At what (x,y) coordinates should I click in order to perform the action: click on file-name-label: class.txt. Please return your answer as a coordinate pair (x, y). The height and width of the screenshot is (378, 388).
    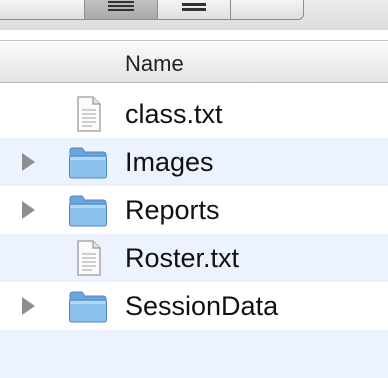
    Looking at the image, I should click on (174, 114).